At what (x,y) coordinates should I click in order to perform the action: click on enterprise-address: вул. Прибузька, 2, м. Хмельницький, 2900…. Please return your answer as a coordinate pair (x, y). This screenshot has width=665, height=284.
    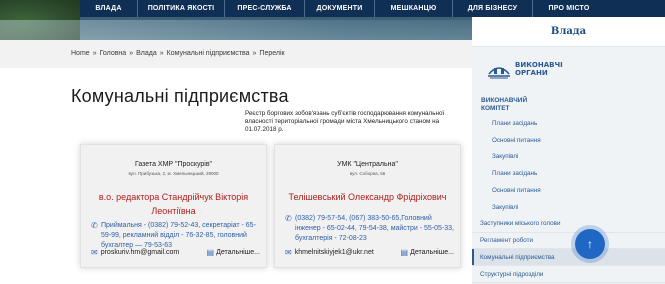
    Looking at the image, I should click on (173, 173).